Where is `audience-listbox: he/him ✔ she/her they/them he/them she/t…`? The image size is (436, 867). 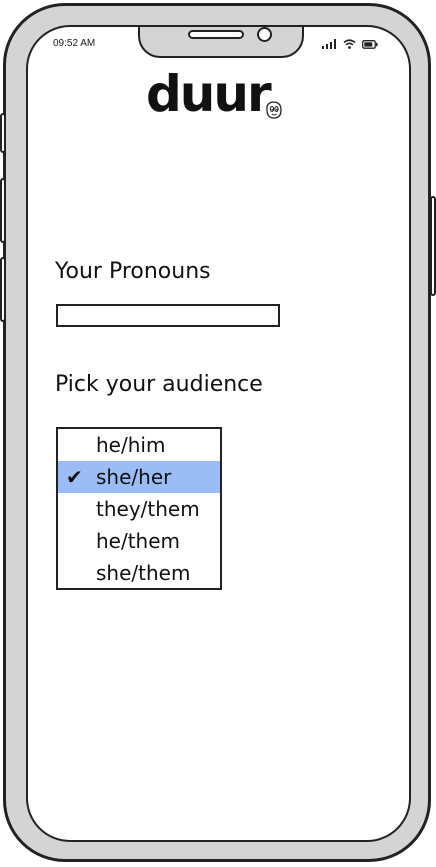 audience-listbox: he/him ✔ she/her they/them he/them she/t… is located at coordinates (139, 508).